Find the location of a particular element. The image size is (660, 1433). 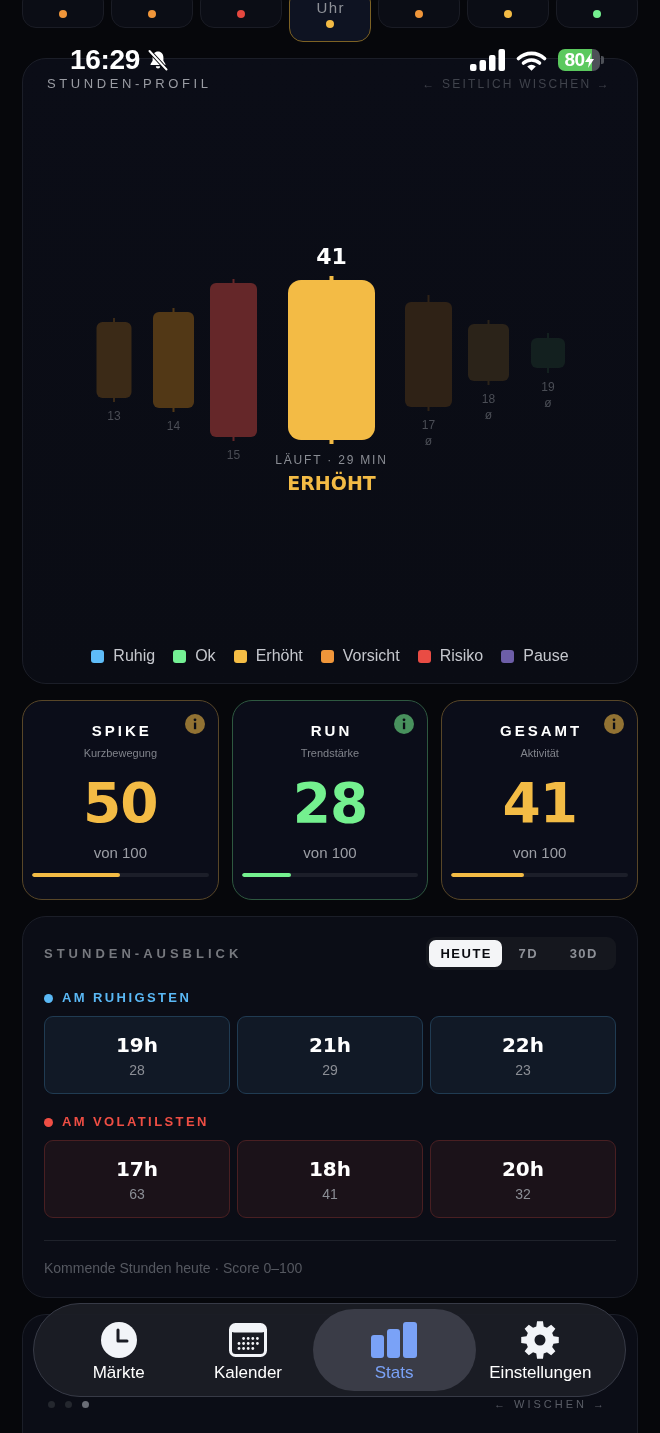

score-subtitle: Aktivität is located at coordinates (539, 752).